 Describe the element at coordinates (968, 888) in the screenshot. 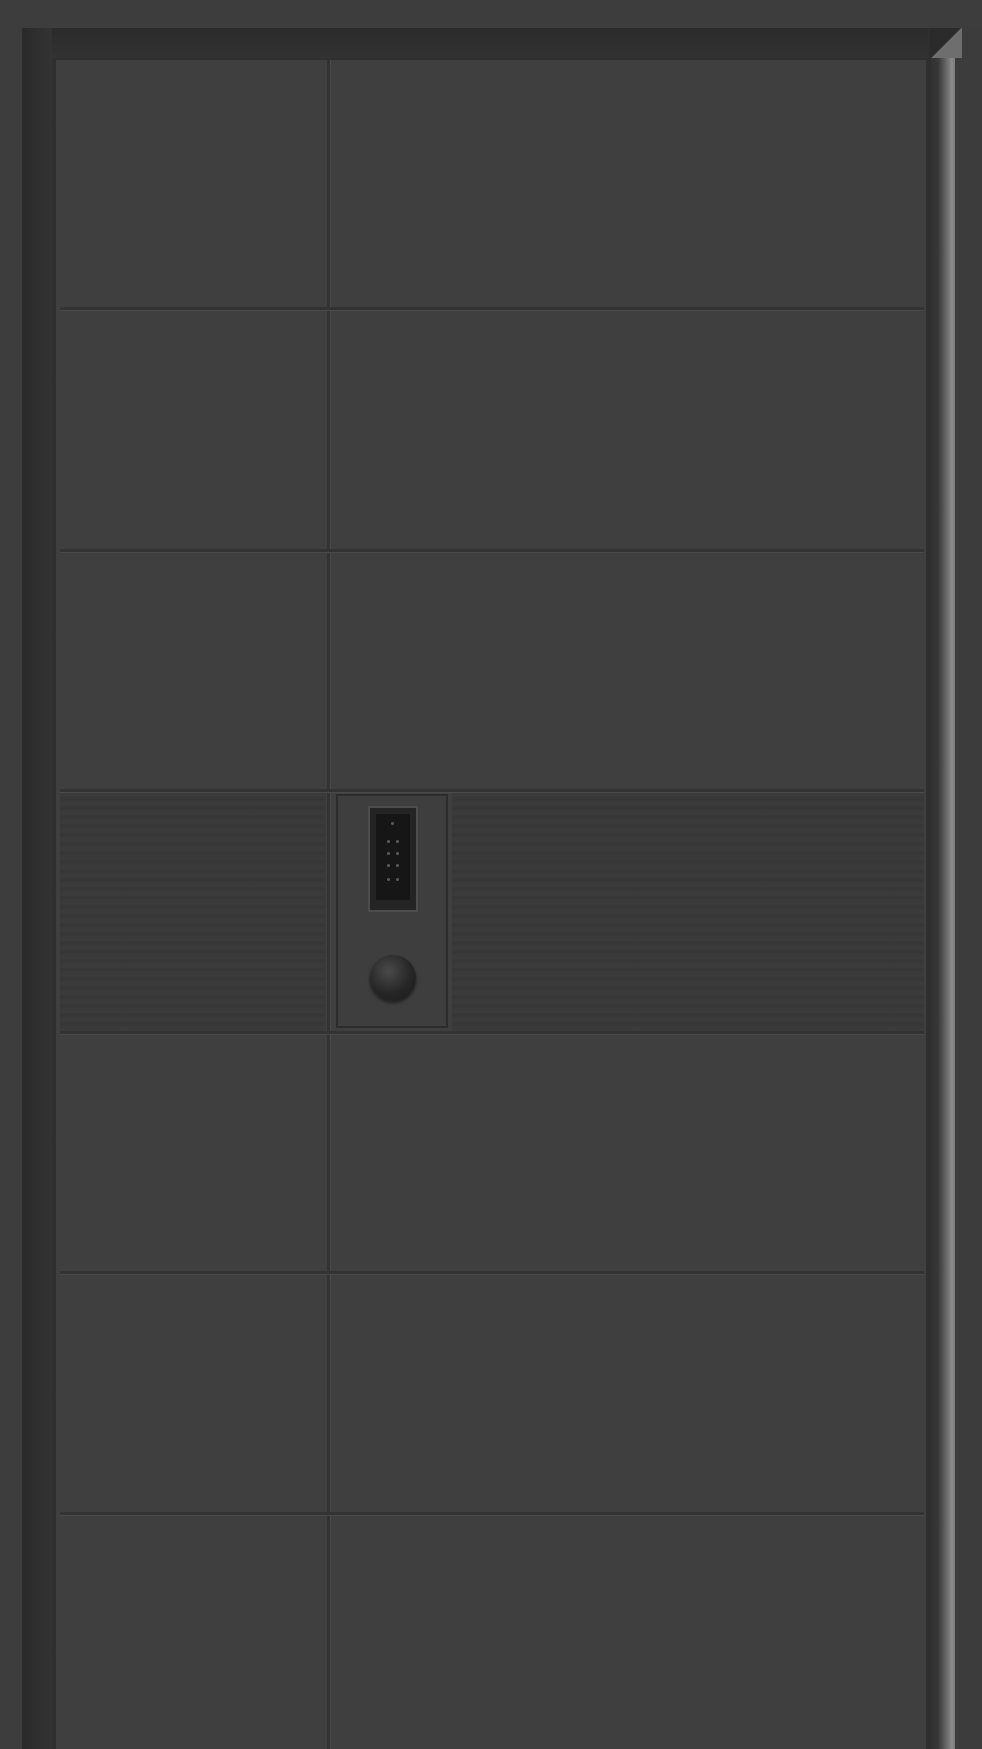

I see `door-frame-right-edge` at that location.